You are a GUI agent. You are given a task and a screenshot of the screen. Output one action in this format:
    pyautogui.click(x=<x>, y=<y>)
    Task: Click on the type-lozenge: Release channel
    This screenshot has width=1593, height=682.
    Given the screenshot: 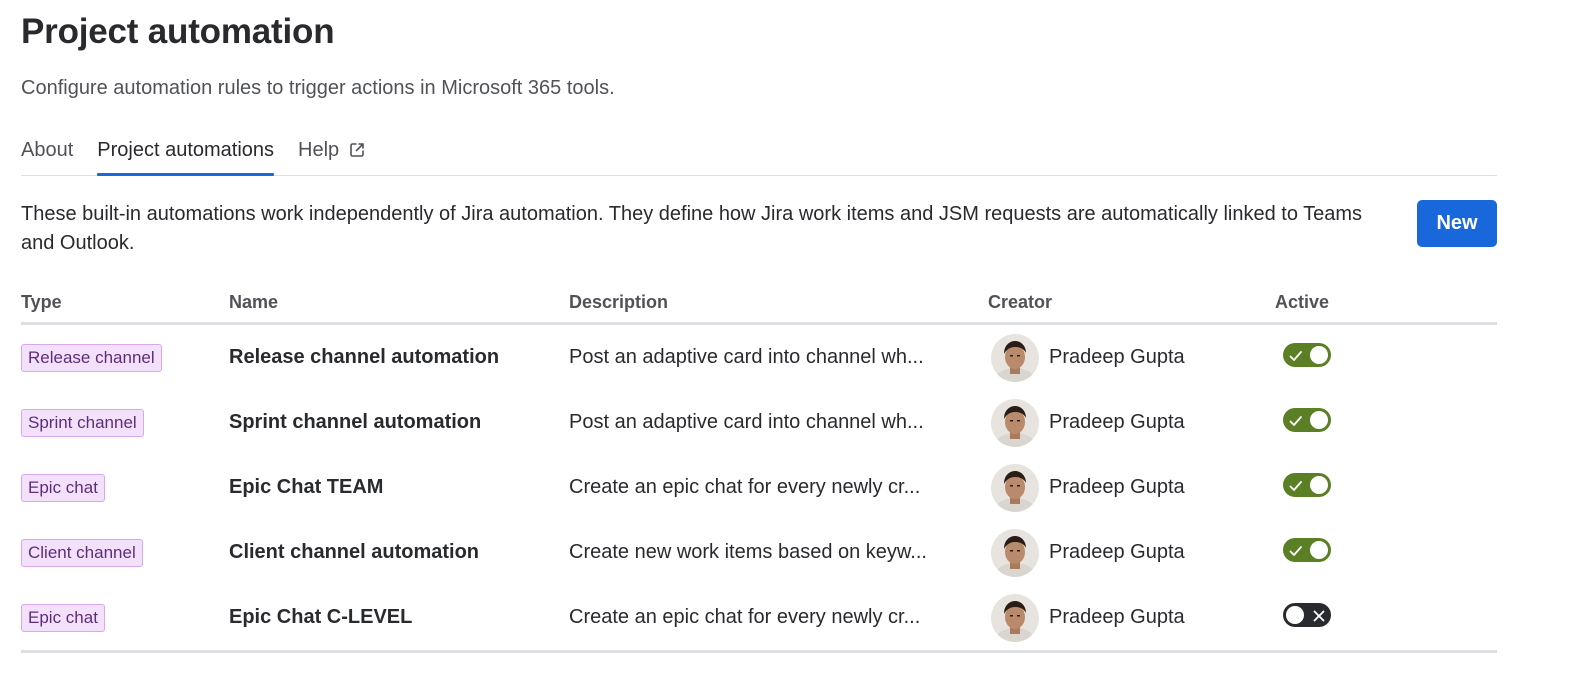 What is the action you would take?
    pyautogui.click(x=91, y=357)
    